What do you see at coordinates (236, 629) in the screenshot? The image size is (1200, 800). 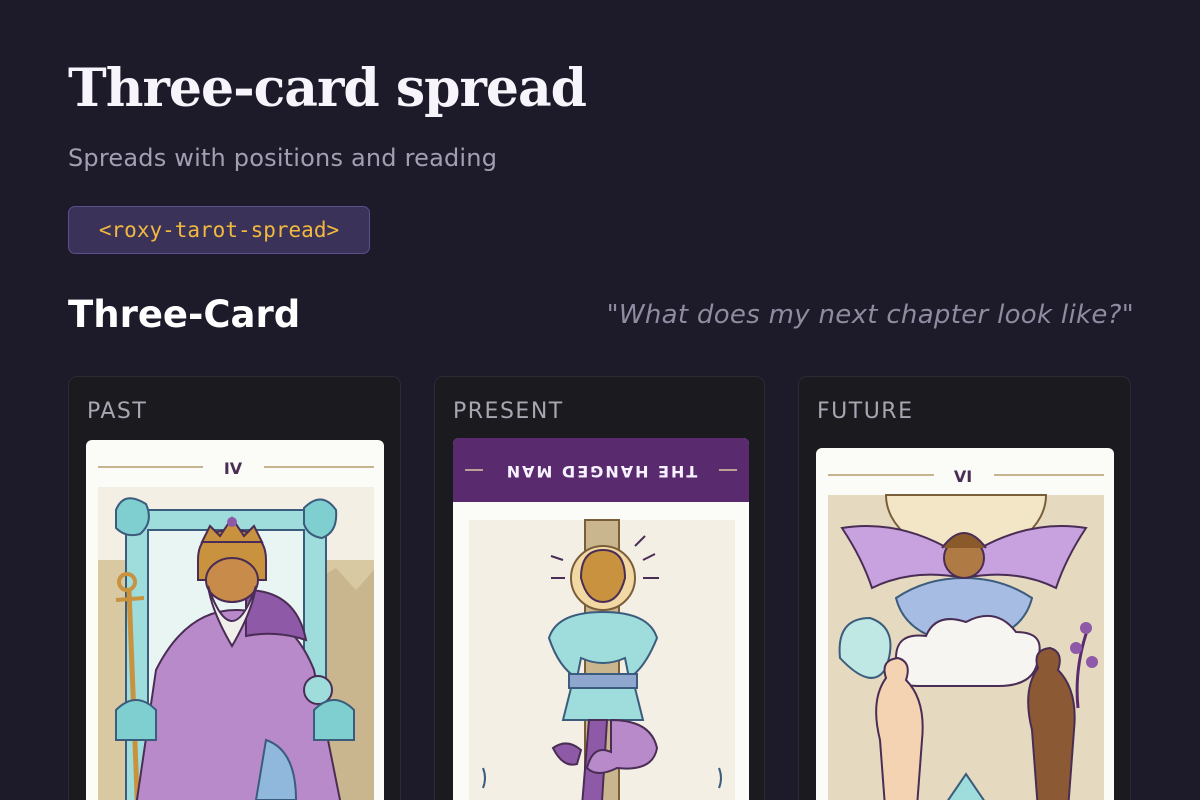 I see `emperor-illustration: IV` at bounding box center [236, 629].